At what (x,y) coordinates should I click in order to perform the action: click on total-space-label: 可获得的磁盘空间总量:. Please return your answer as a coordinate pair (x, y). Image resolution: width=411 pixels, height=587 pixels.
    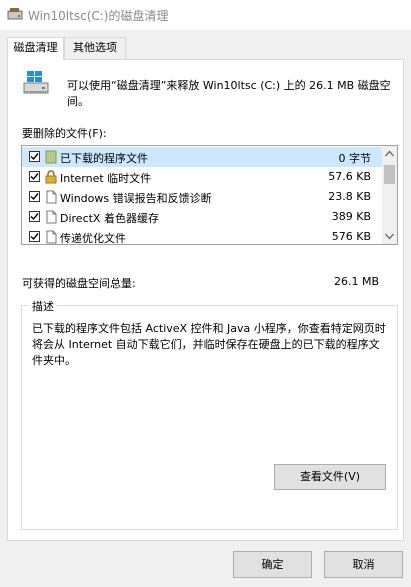
    Looking at the image, I should click on (79, 283).